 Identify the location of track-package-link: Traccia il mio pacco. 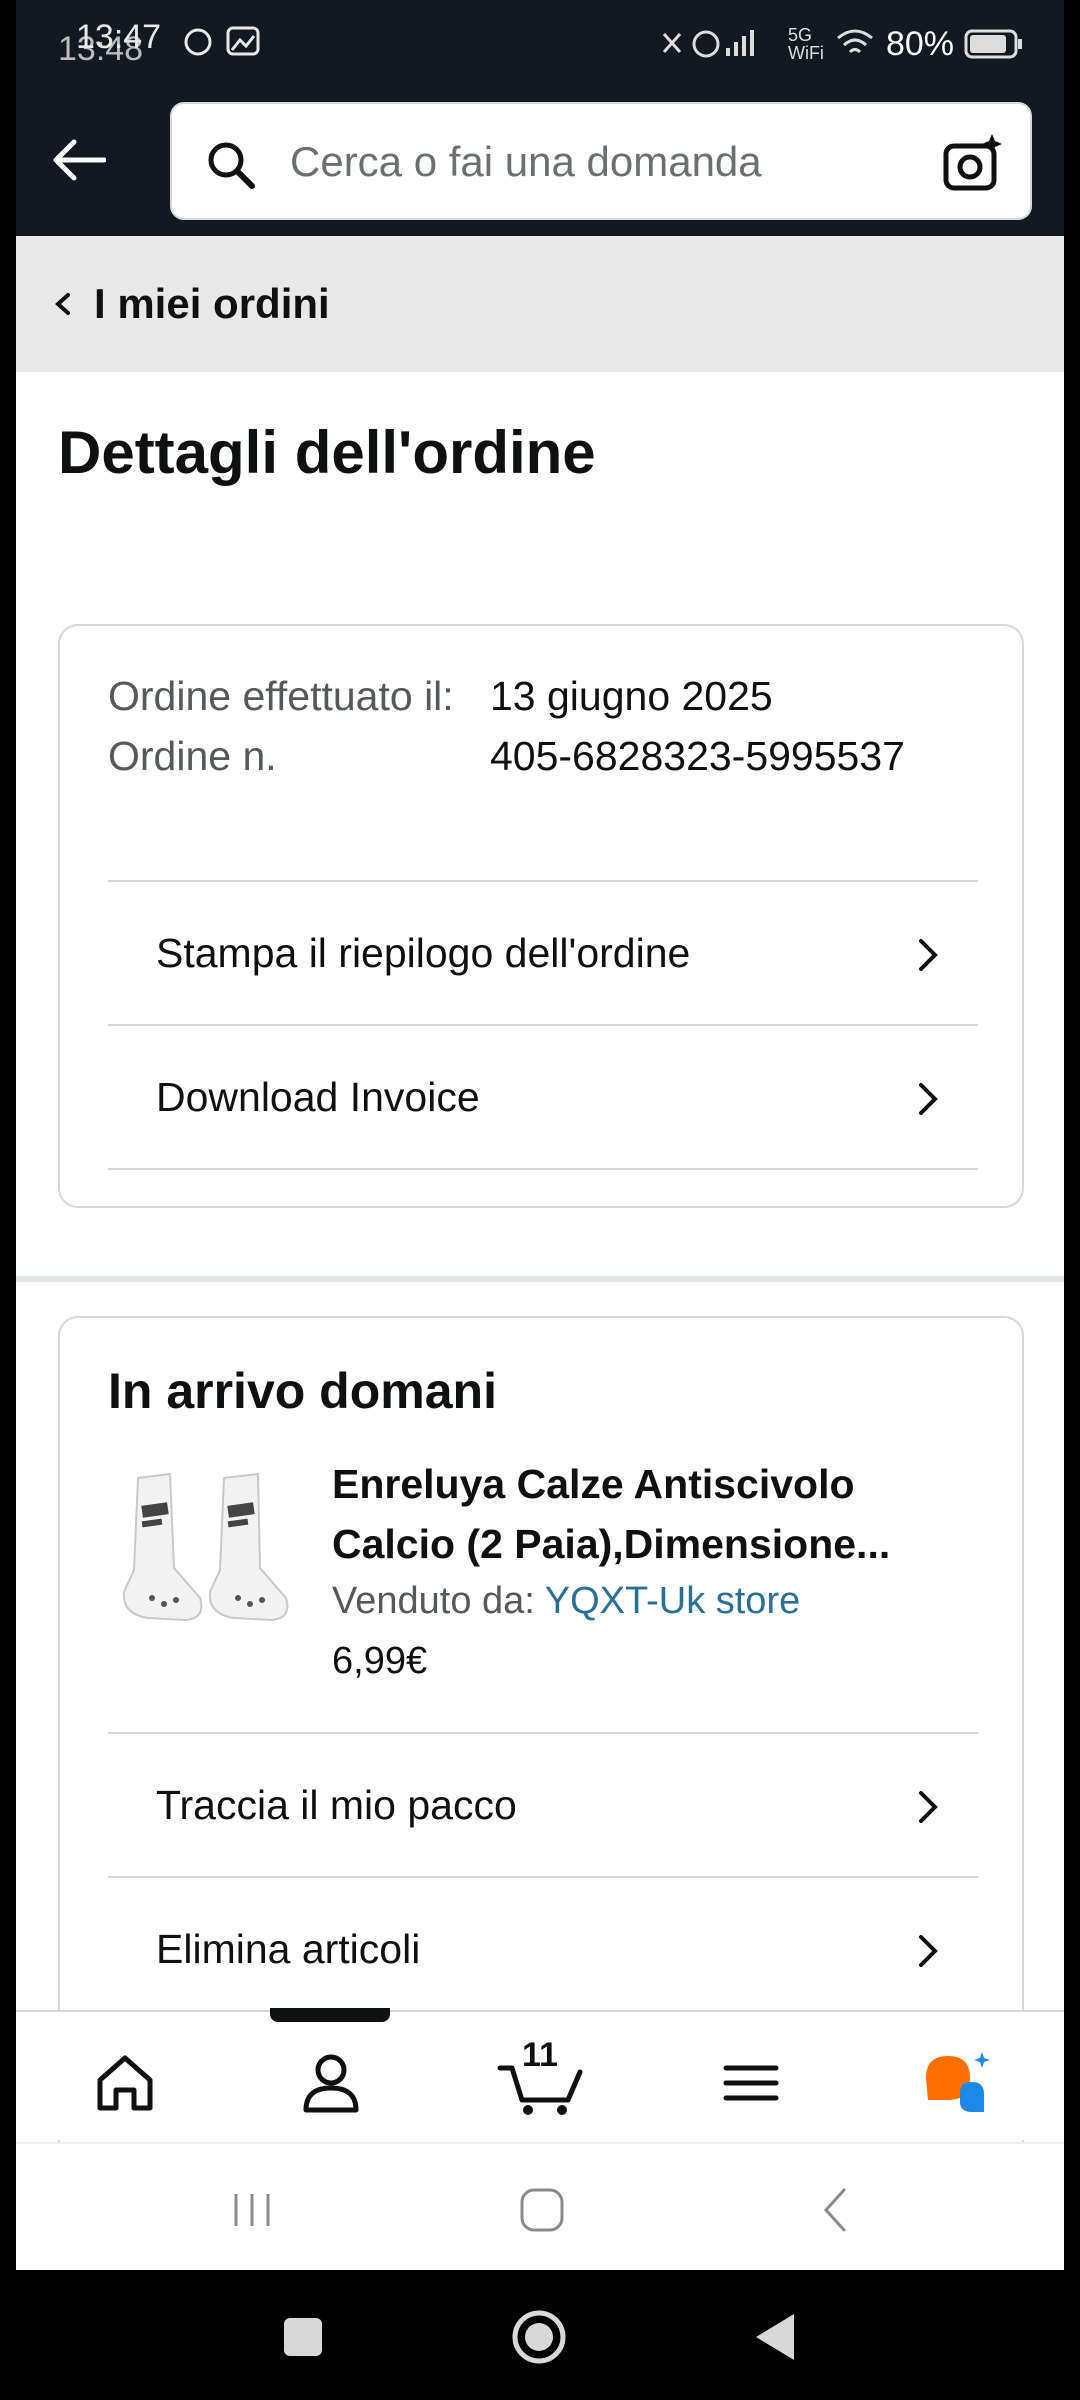
(543, 1804).